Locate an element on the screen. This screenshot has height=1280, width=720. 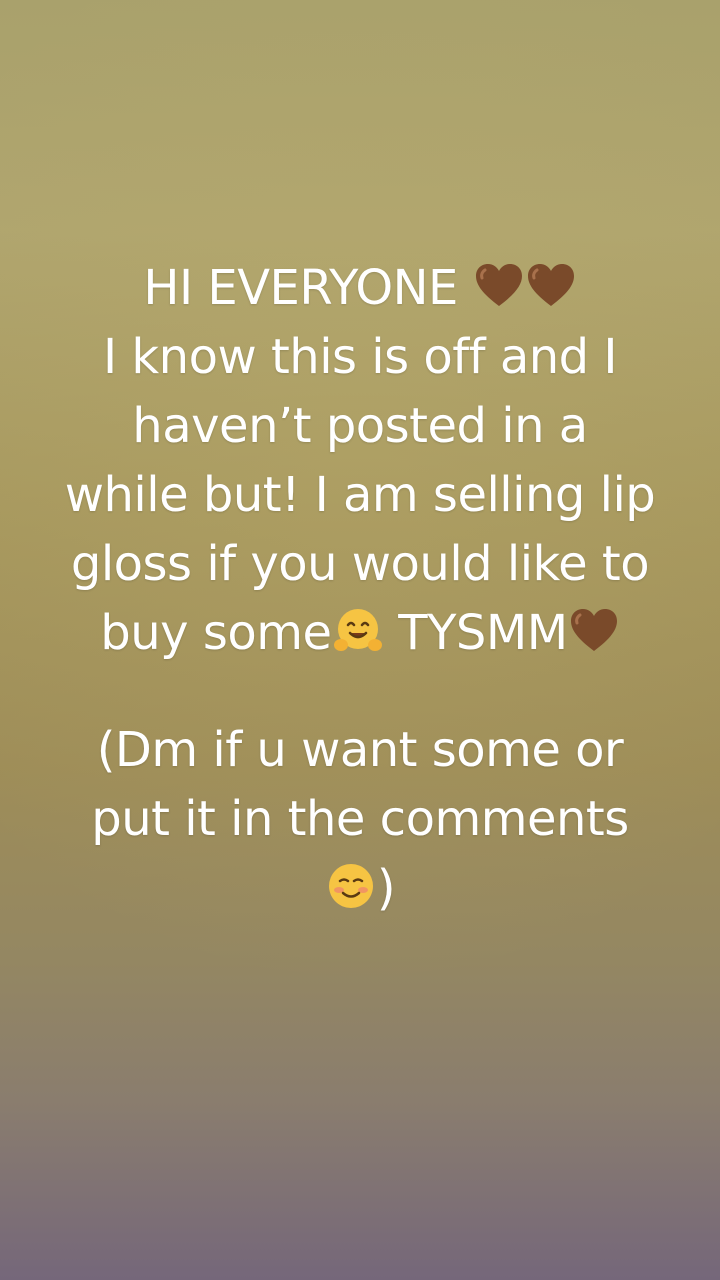
caption-text: ) is located at coordinates (386, 888).